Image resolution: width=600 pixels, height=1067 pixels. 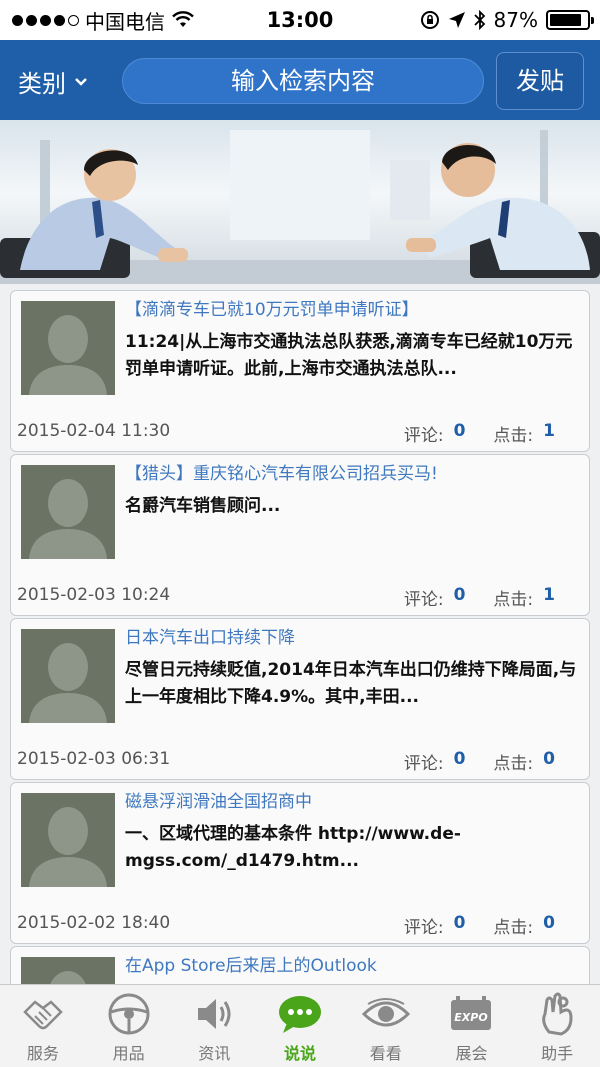 I want to click on tab-label: 看看, so click(x=385, y=1053).